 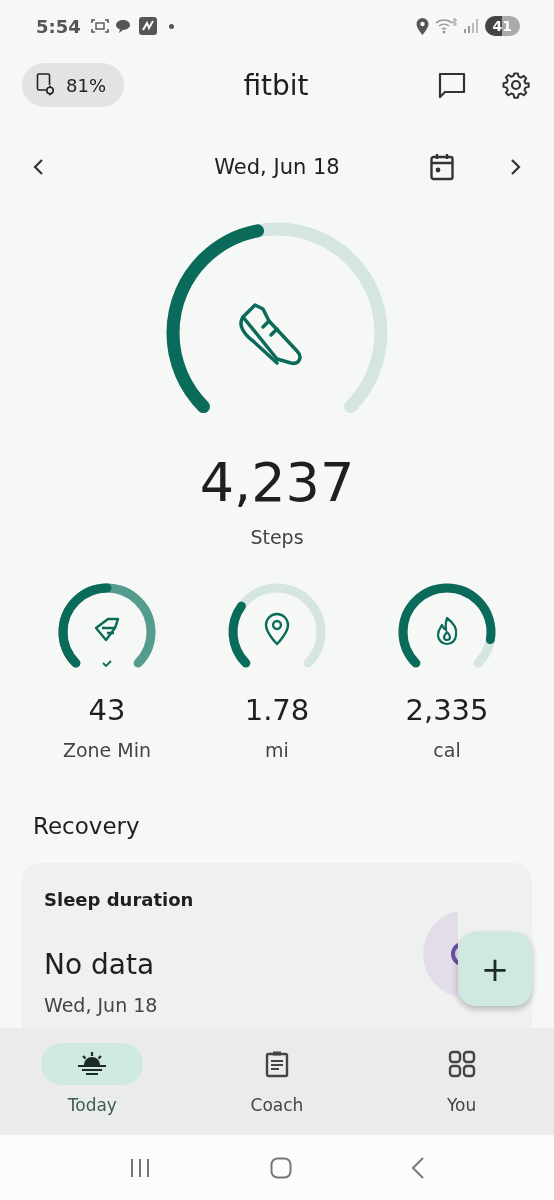 I want to click on shoe-icon, so click(x=270, y=334).